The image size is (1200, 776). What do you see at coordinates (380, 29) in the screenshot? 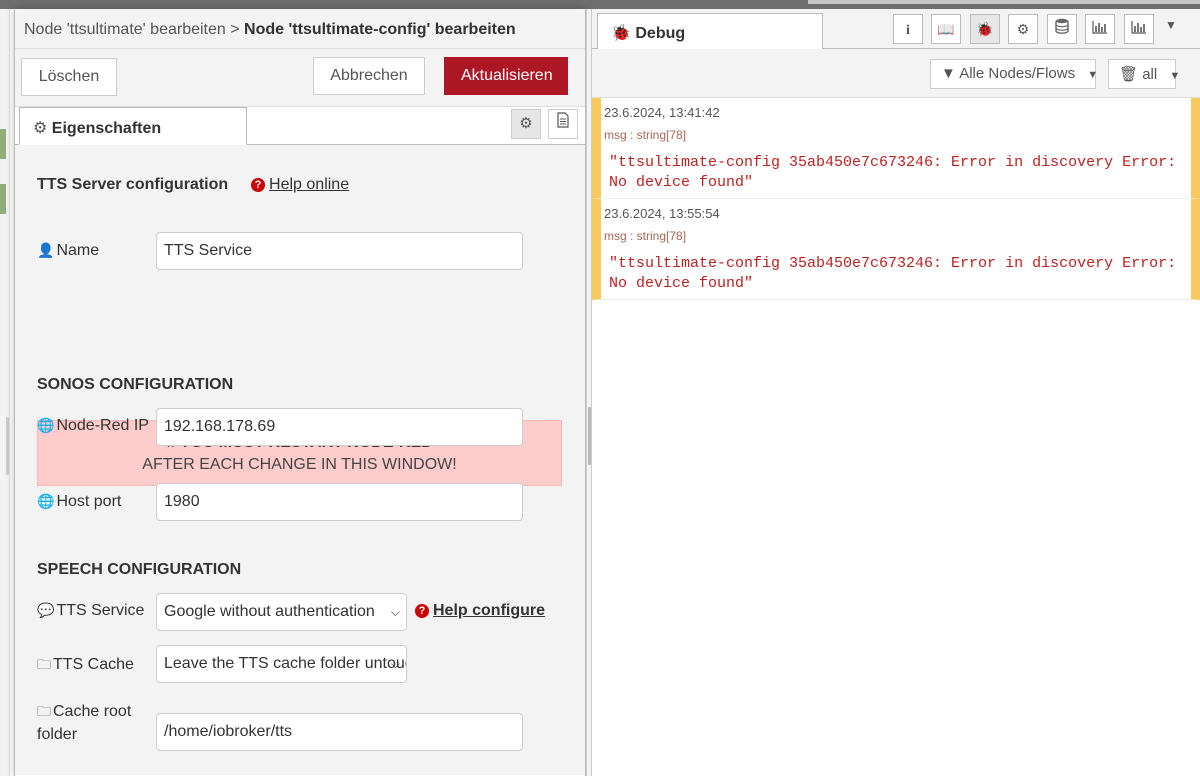
I see `breadcrumb-current: Node 'ttsultimate-config' bearbeiten` at bounding box center [380, 29].